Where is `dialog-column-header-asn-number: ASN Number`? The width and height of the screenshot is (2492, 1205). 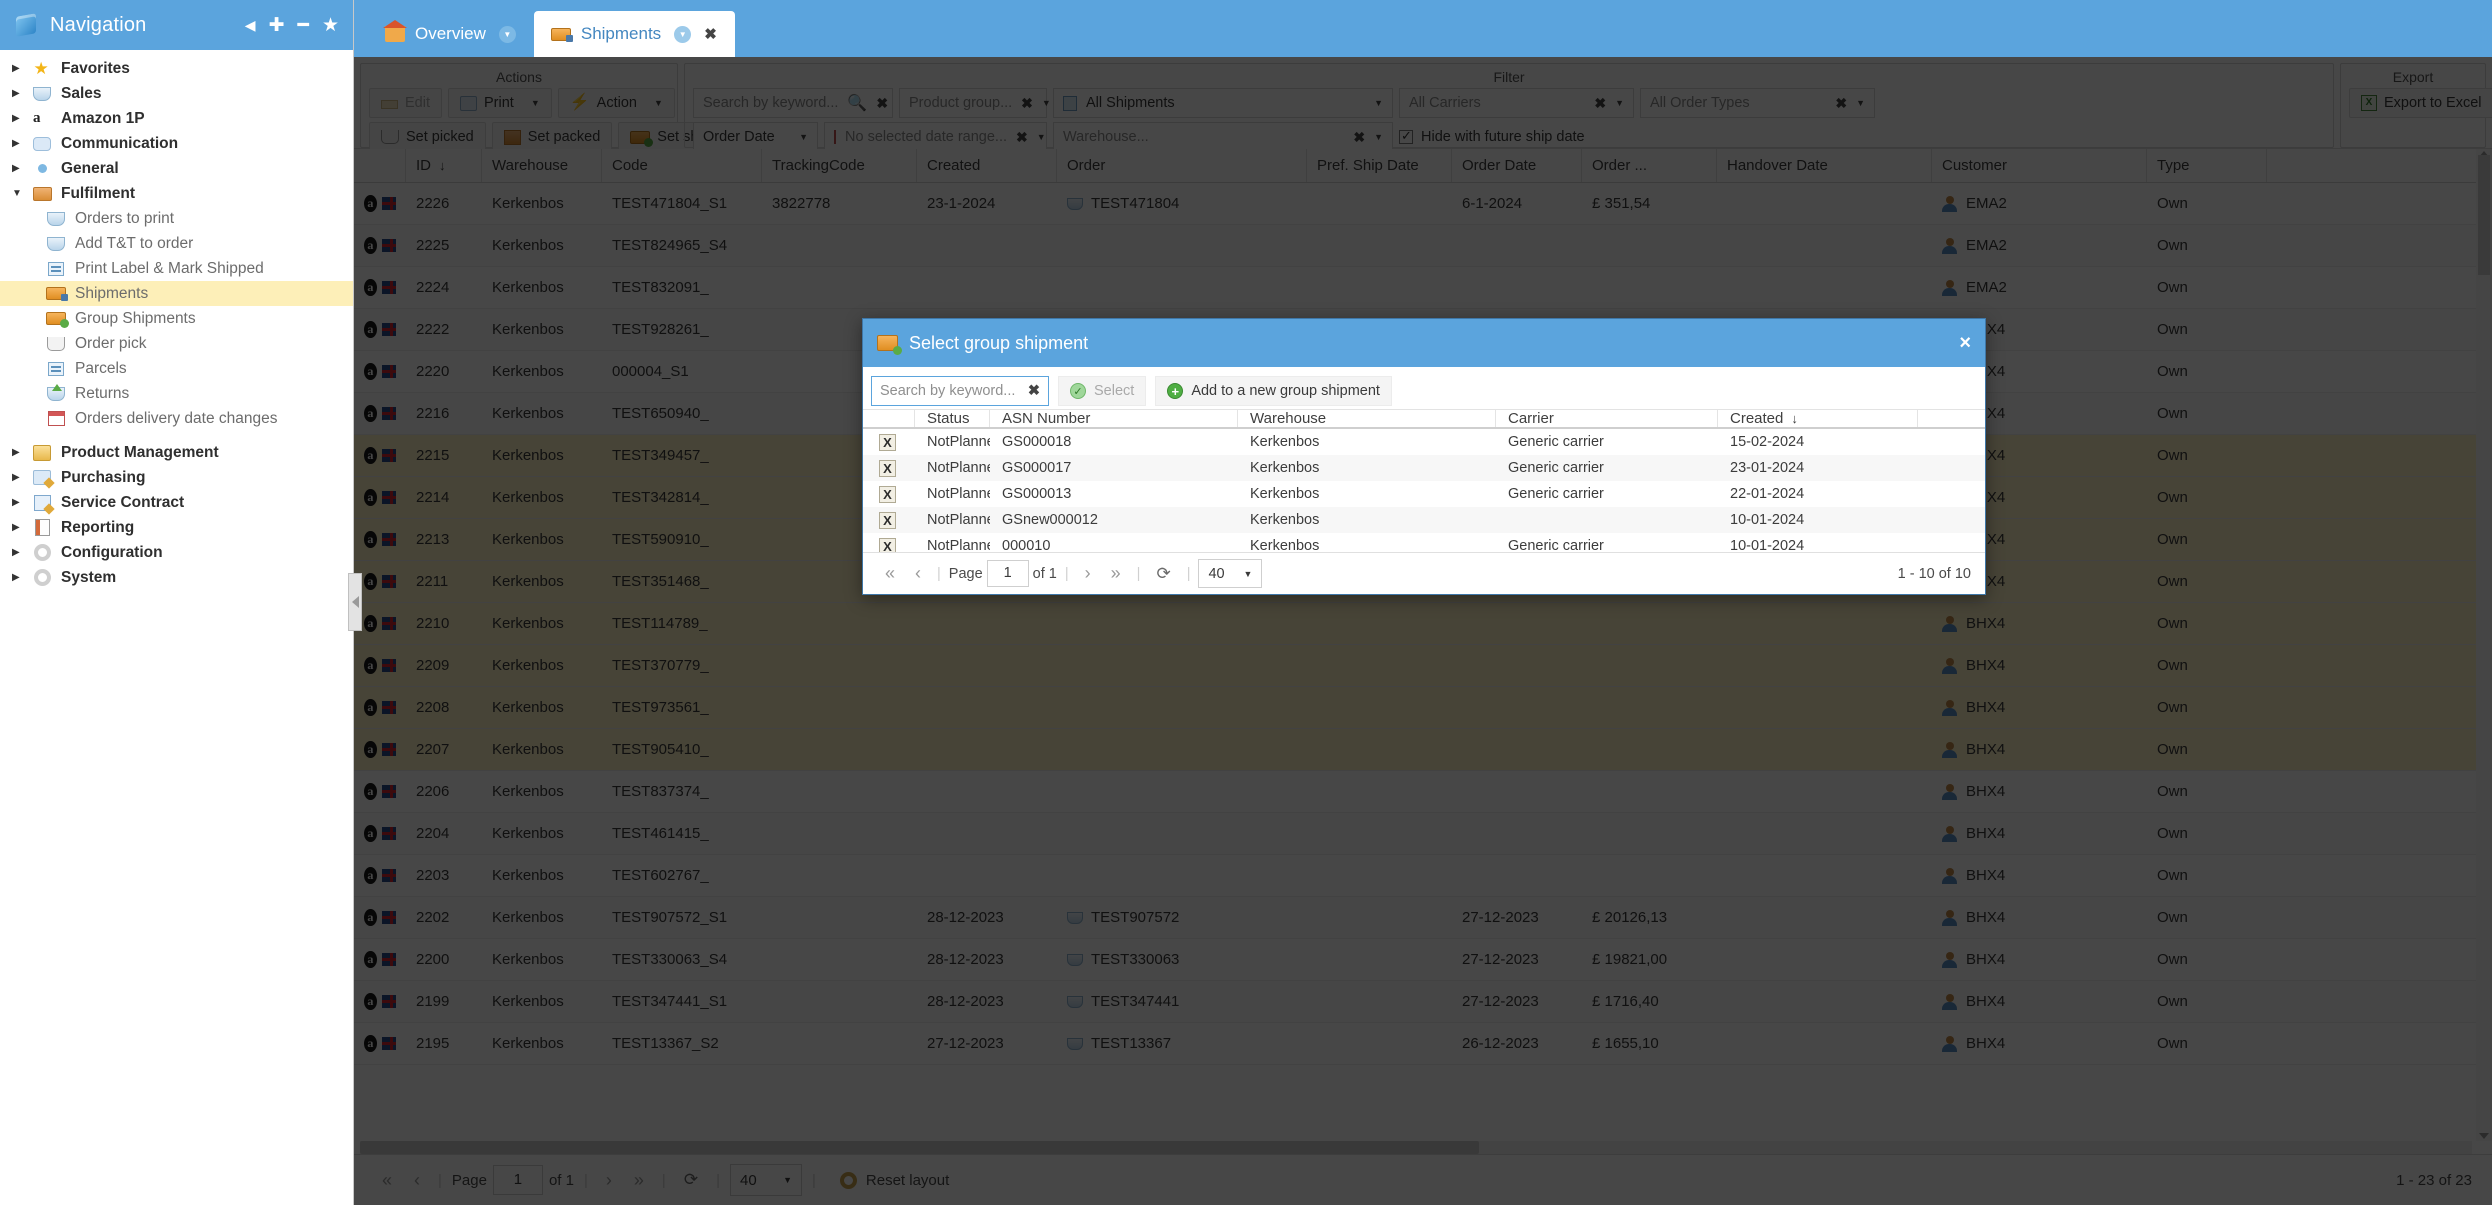 dialog-column-header-asn-number: ASN Number is located at coordinates (1114, 418).